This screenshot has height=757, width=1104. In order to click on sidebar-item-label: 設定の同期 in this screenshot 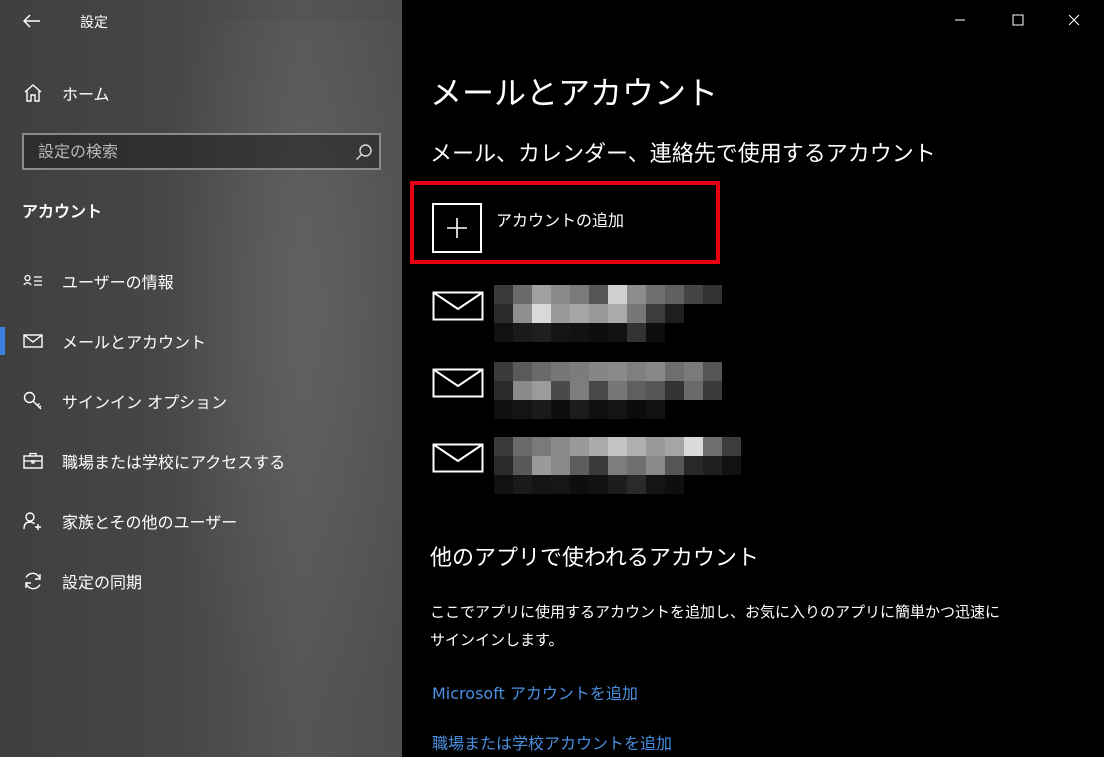, I will do `click(102, 582)`.